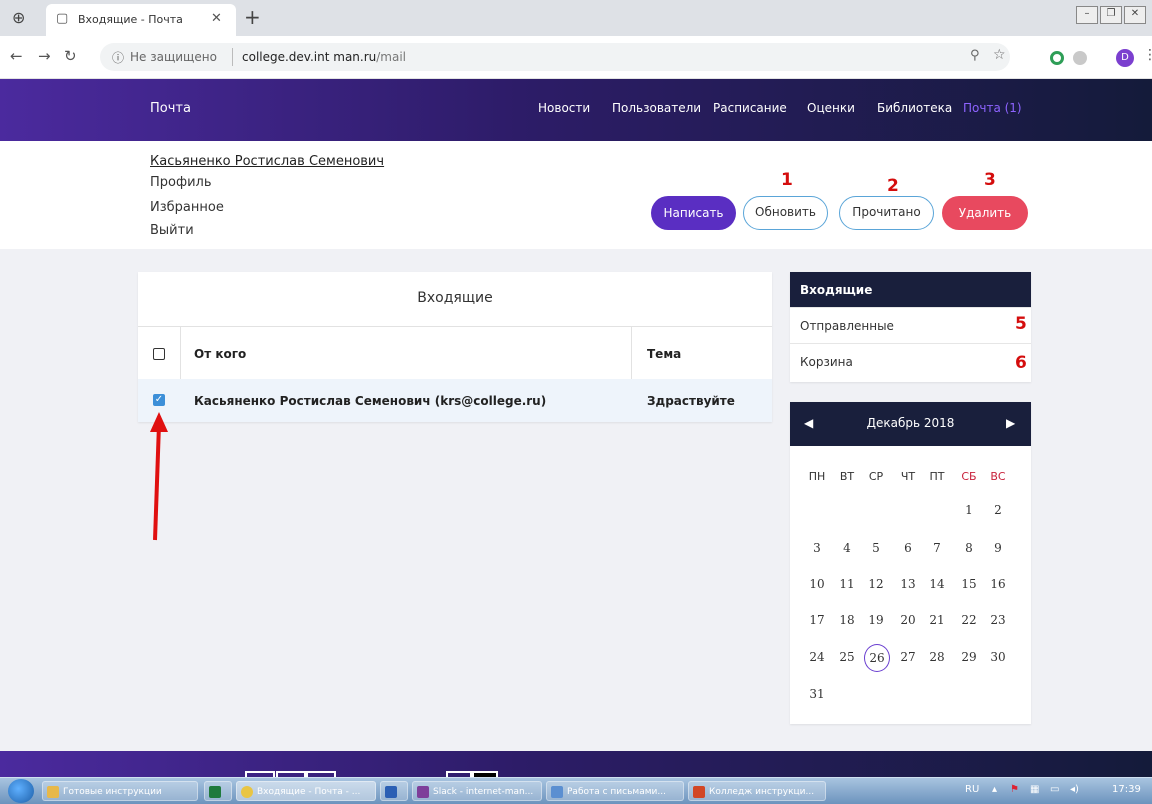 The image size is (1152, 804). What do you see at coordinates (847, 620) in the screenshot?
I see `calendar-day: 18` at bounding box center [847, 620].